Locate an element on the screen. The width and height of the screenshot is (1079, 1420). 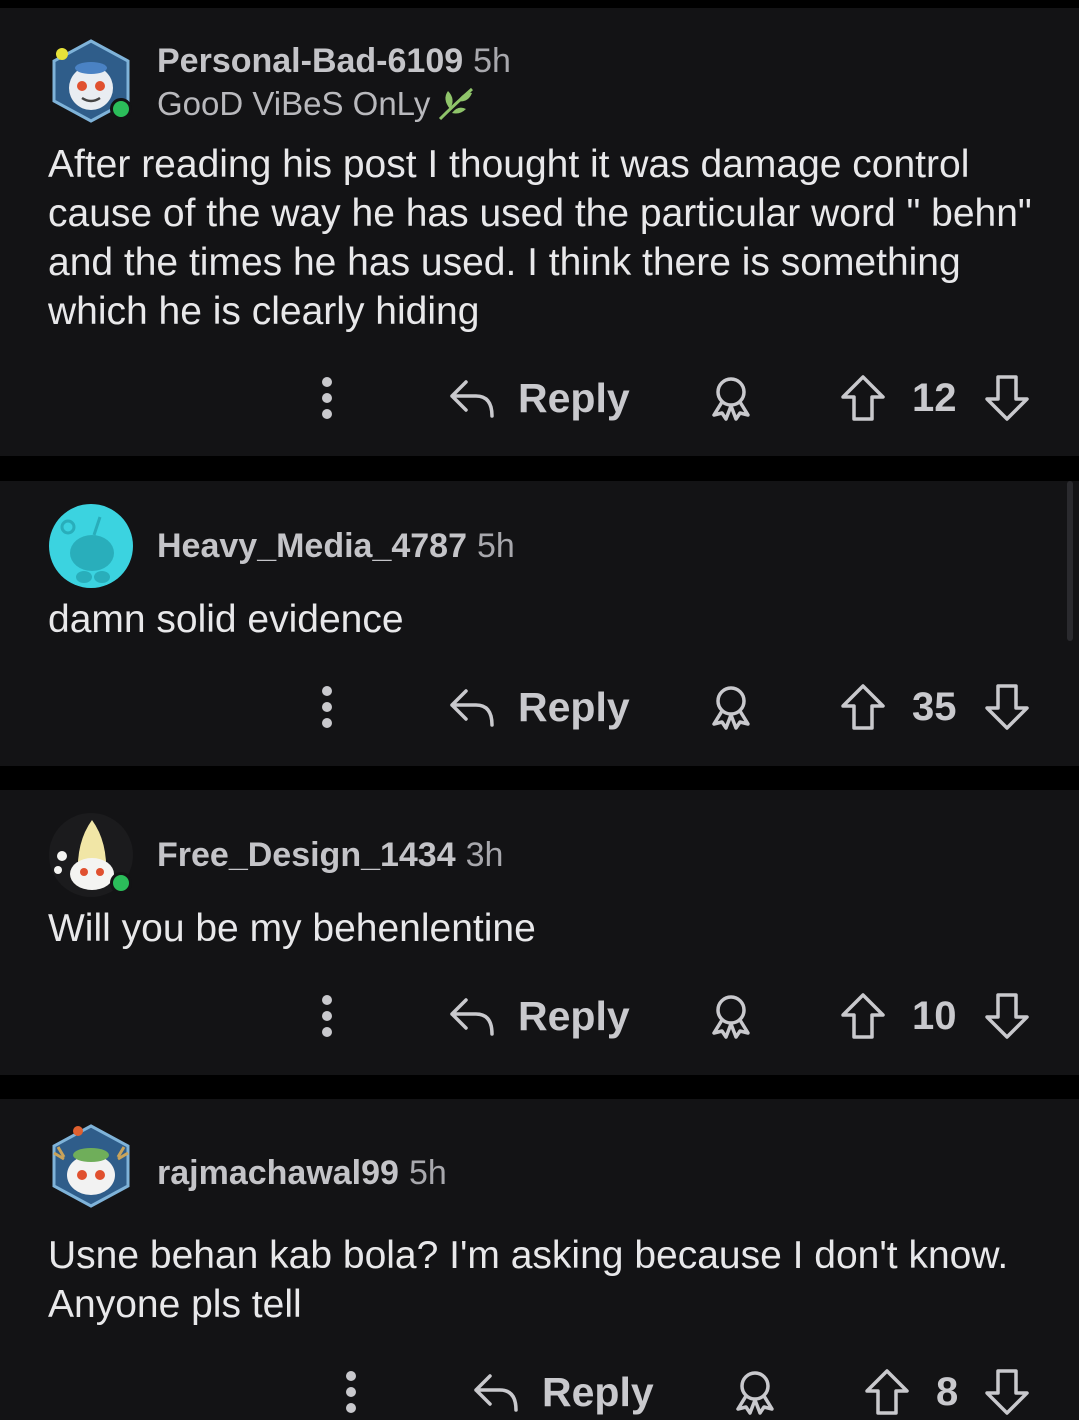
default-snoo-avatar-icon is located at coordinates (91, 546).